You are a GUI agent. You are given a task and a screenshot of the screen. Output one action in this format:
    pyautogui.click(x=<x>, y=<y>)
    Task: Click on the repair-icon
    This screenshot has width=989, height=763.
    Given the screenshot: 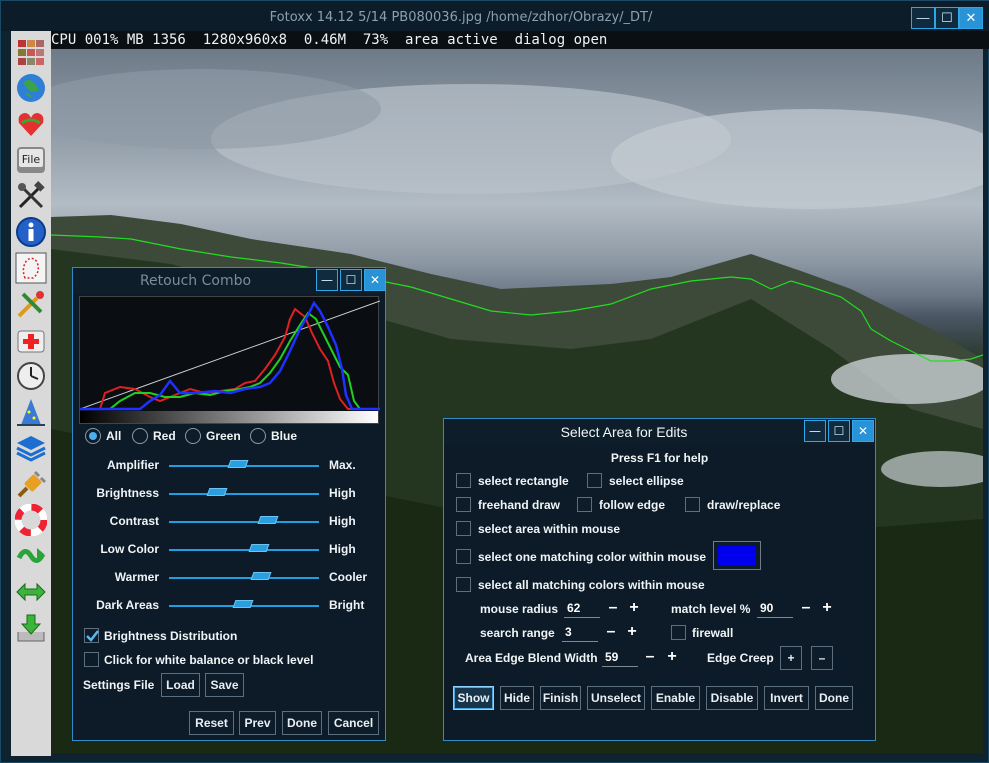 What is the action you would take?
    pyautogui.click(x=31, y=340)
    